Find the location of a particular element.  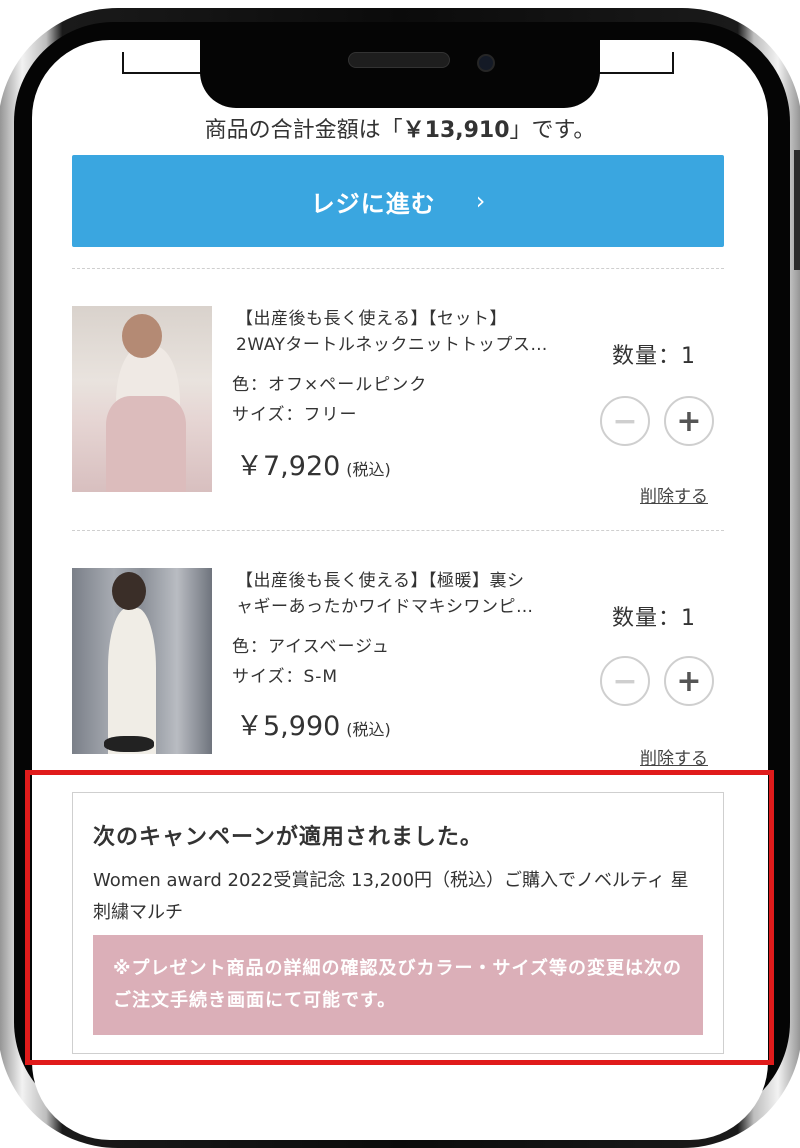

cart-total-amount: ￥13,910 is located at coordinates (456, 130).